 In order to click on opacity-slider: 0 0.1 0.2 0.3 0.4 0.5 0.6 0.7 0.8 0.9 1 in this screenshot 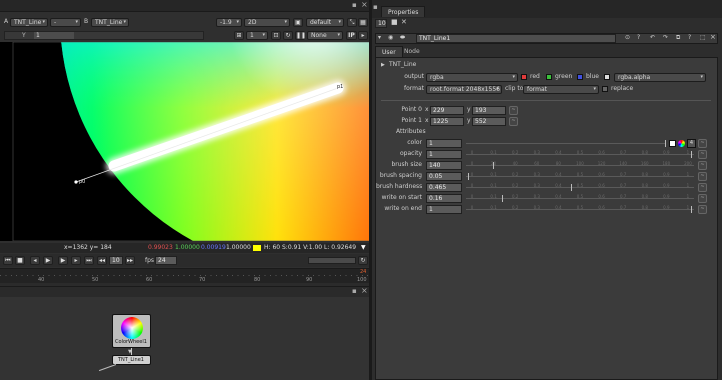, I will do `click(580, 154)`.